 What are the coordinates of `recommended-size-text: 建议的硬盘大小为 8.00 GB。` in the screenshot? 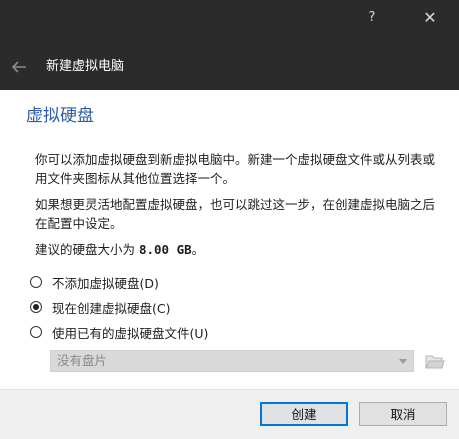 It's located at (119, 250).